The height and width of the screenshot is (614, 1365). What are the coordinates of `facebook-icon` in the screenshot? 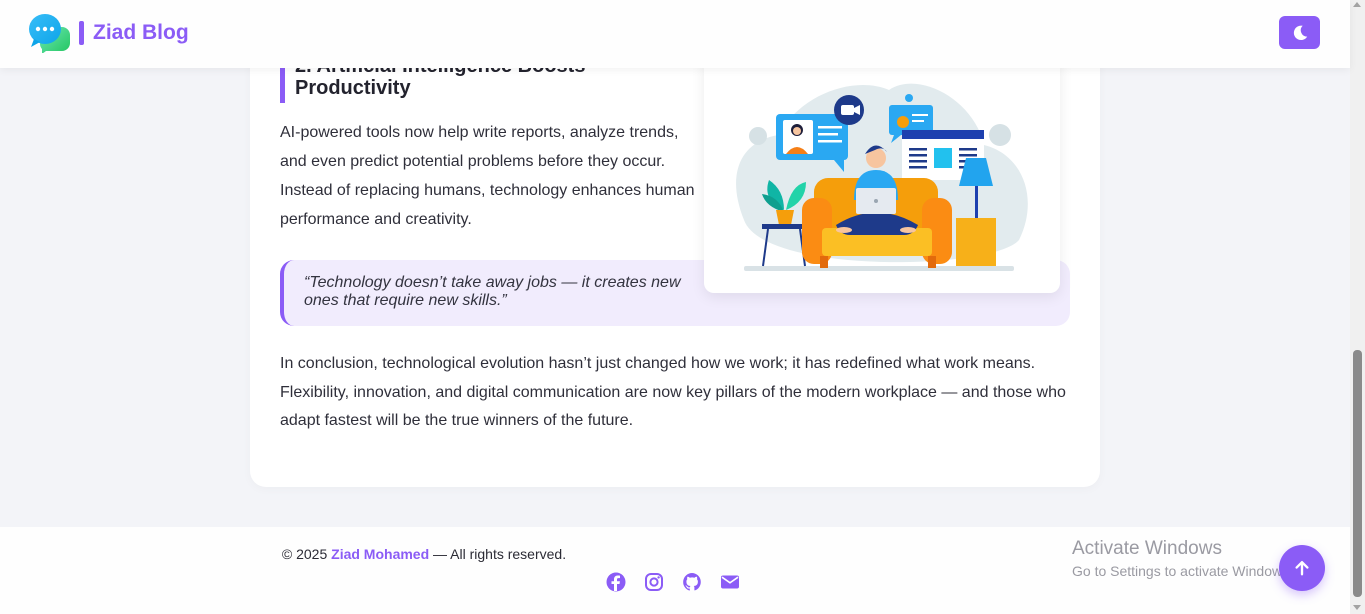 It's located at (616, 582).